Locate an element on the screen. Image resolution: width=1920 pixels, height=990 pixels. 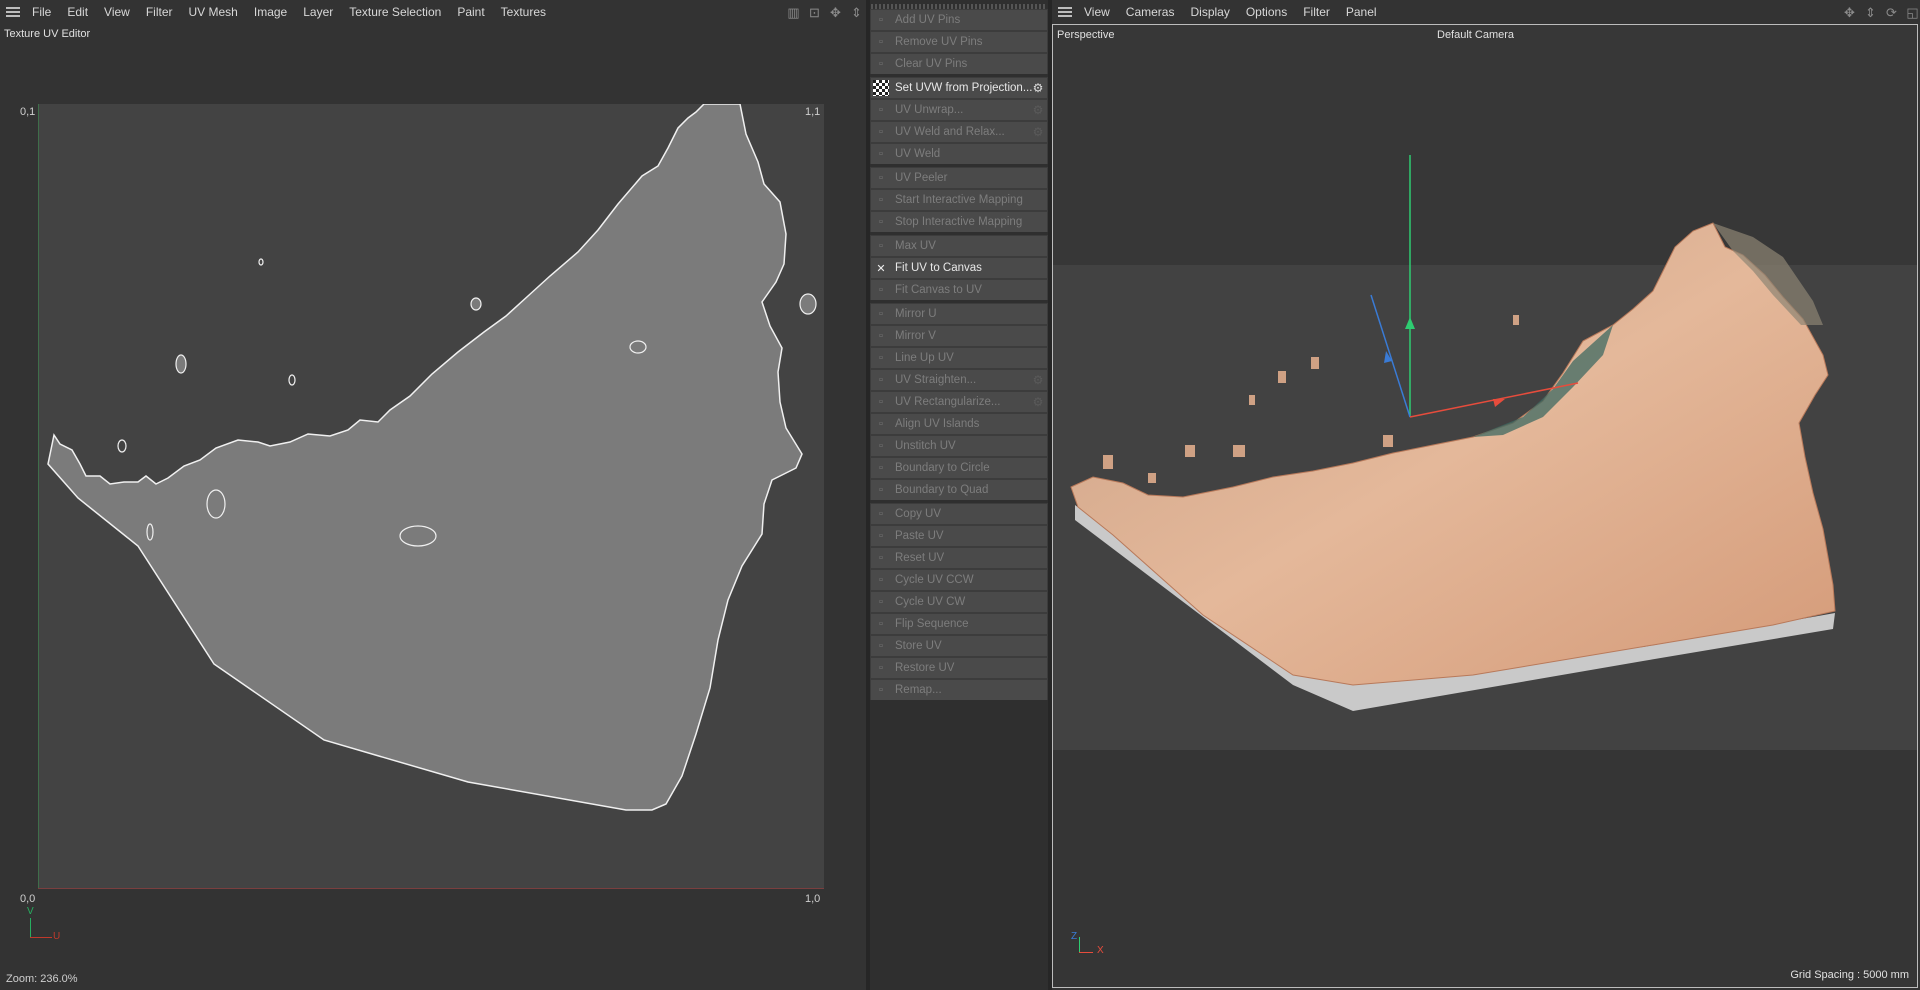
command-uv-unwrap: ▫ UV Unwrap... ⚙ is located at coordinates (959, 110).